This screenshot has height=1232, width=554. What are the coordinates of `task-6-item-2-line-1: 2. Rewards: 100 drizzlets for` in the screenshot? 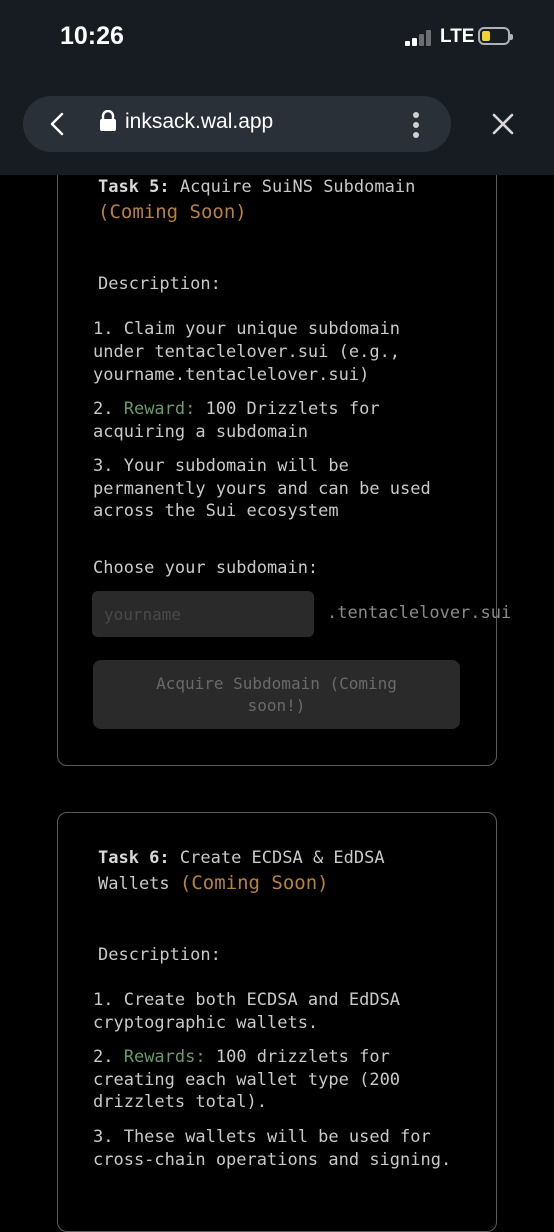 It's located at (241, 1057).